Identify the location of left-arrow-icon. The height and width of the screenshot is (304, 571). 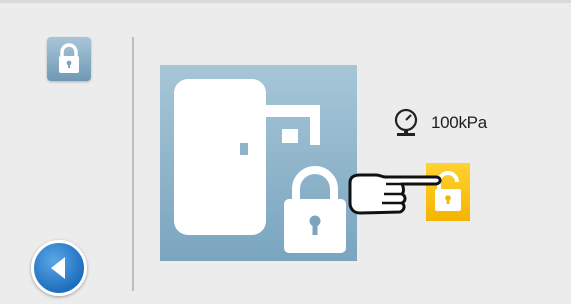
(58, 268).